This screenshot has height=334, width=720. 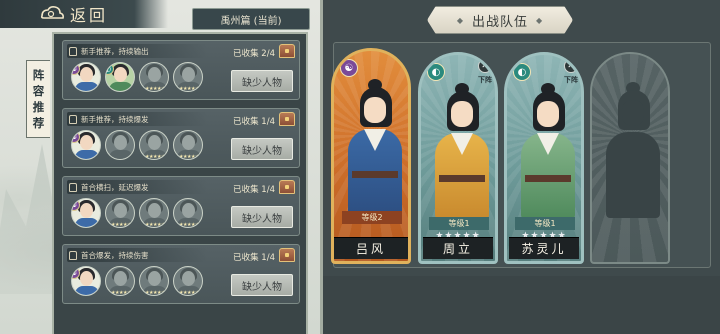 I want to click on portrait-row: ☯ ◐ ★★★★★ ★★★★★, so click(x=137, y=77).